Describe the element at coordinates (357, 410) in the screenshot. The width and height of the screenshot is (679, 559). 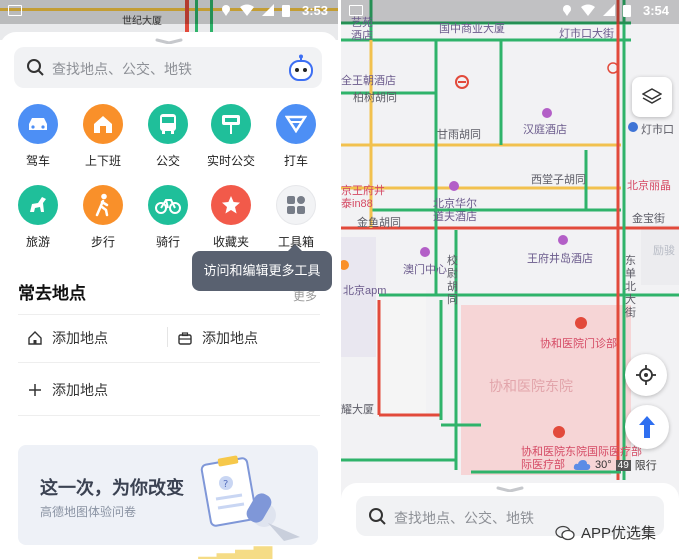
I see `map-label: 耀大厦` at that location.